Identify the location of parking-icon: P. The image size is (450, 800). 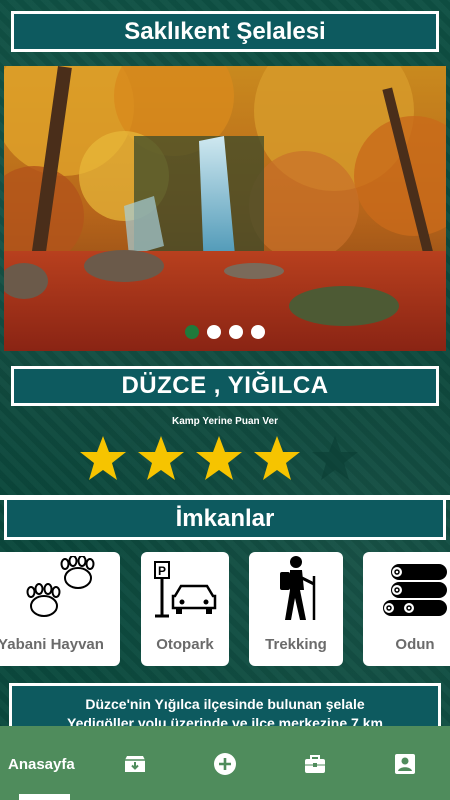
(185, 589).